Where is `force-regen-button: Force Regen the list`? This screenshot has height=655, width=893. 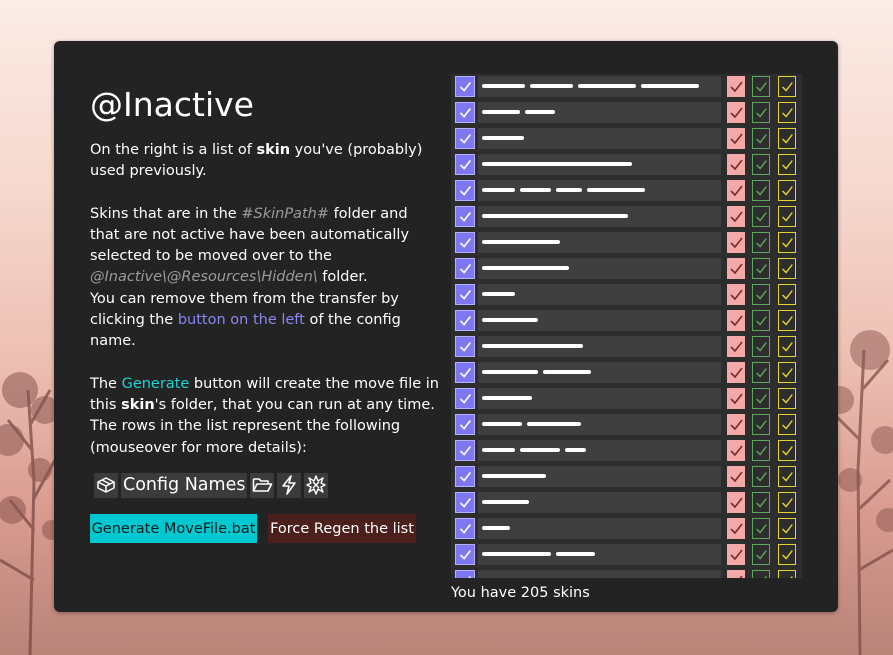 force-regen-button: Force Regen the list is located at coordinates (342, 528).